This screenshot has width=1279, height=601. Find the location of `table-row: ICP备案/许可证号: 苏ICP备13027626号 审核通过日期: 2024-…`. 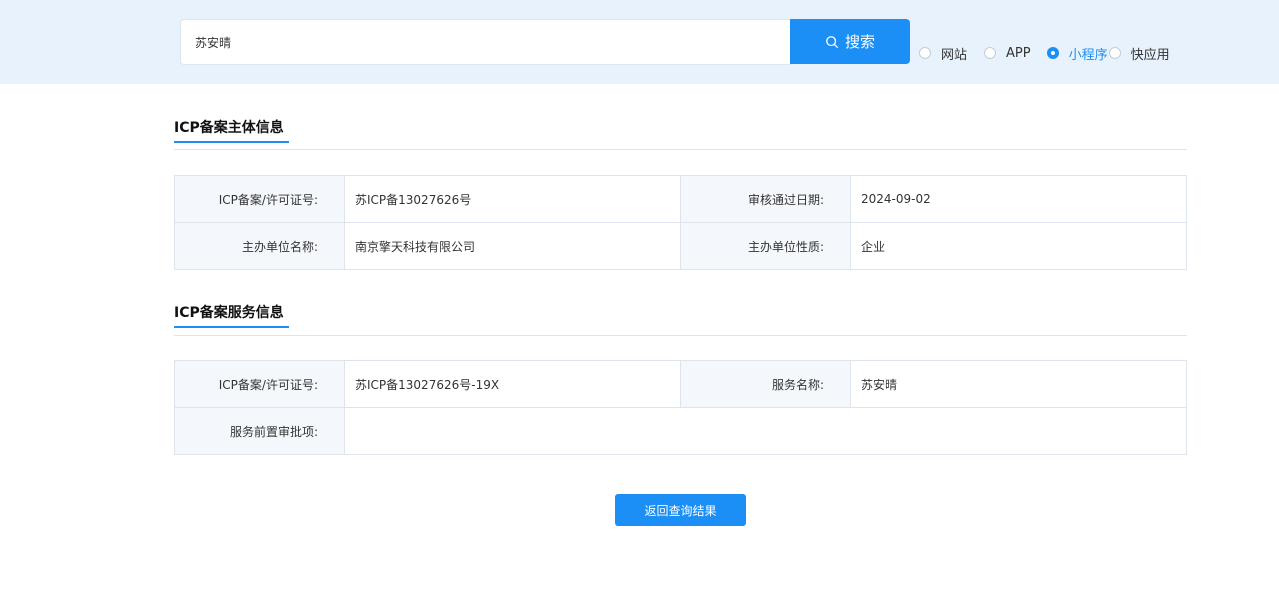

table-row: ICP备案/许可证号: 苏ICP备13027626号 审核通过日期: 2024-… is located at coordinates (680, 199).